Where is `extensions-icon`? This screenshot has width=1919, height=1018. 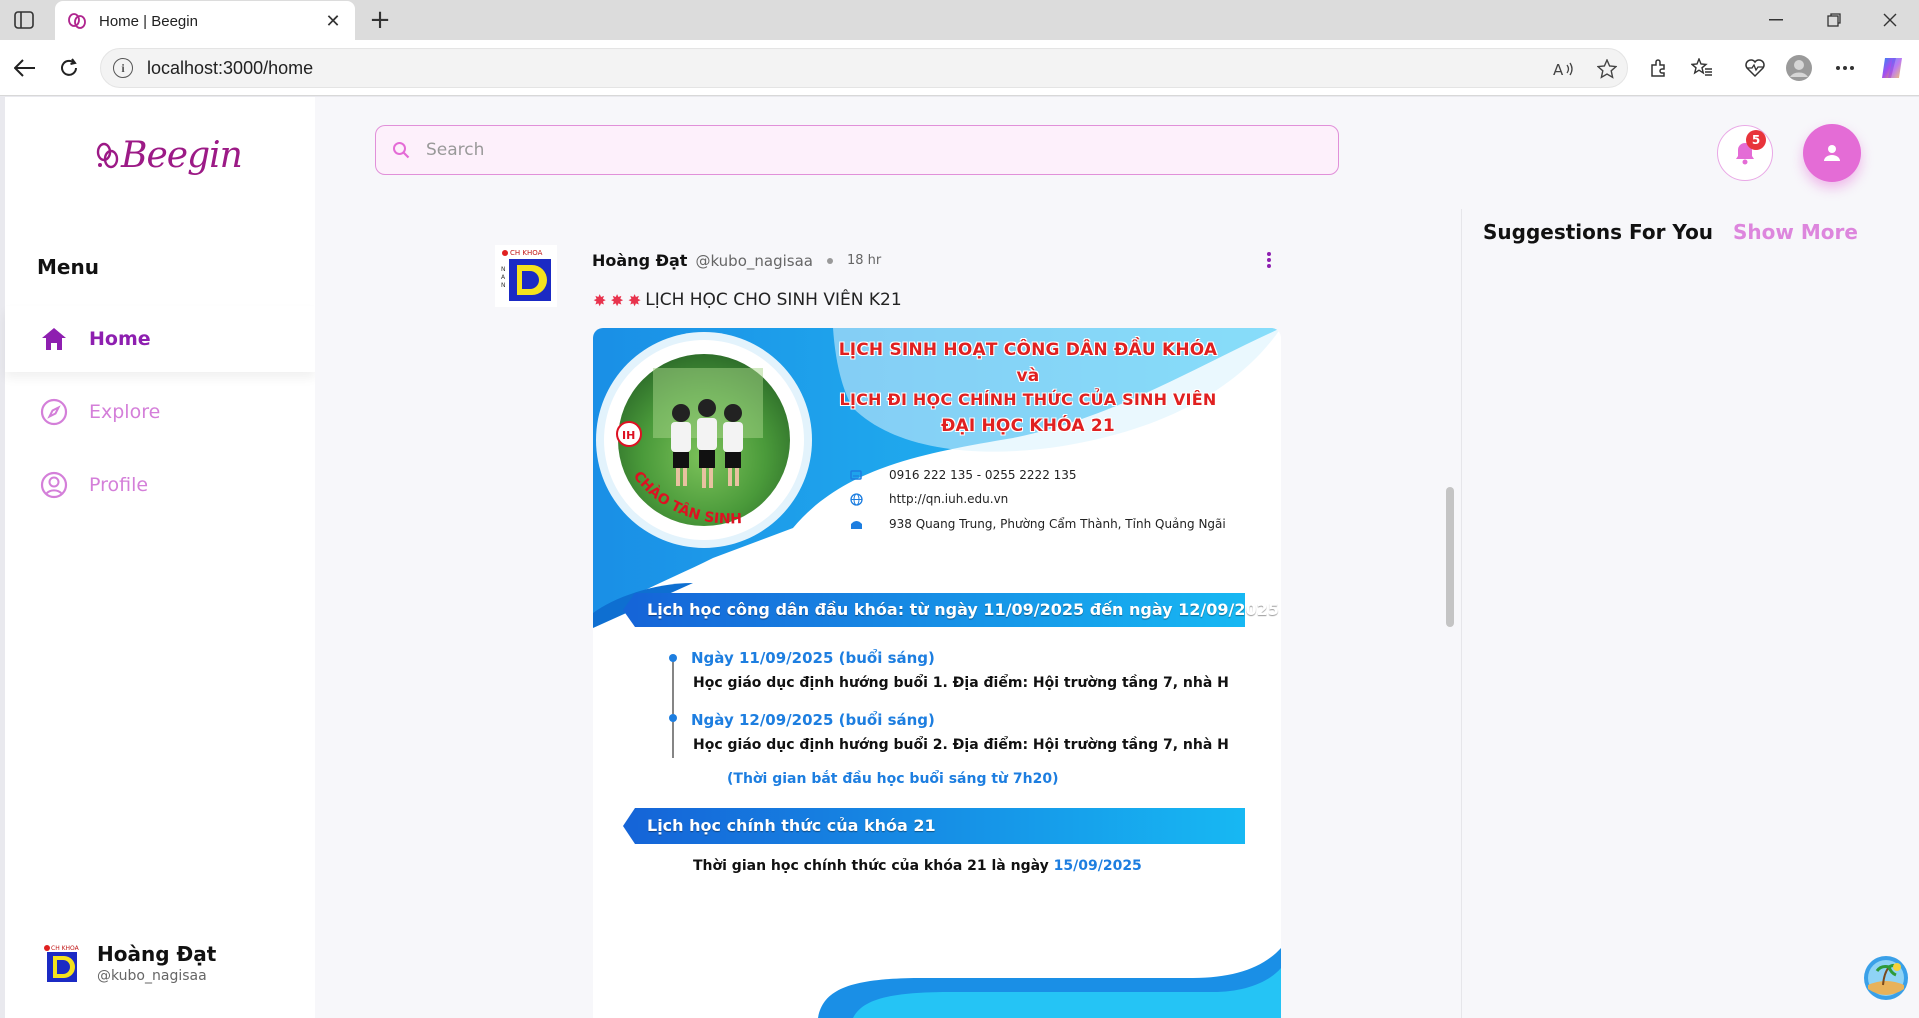
extensions-icon is located at coordinates (1658, 68).